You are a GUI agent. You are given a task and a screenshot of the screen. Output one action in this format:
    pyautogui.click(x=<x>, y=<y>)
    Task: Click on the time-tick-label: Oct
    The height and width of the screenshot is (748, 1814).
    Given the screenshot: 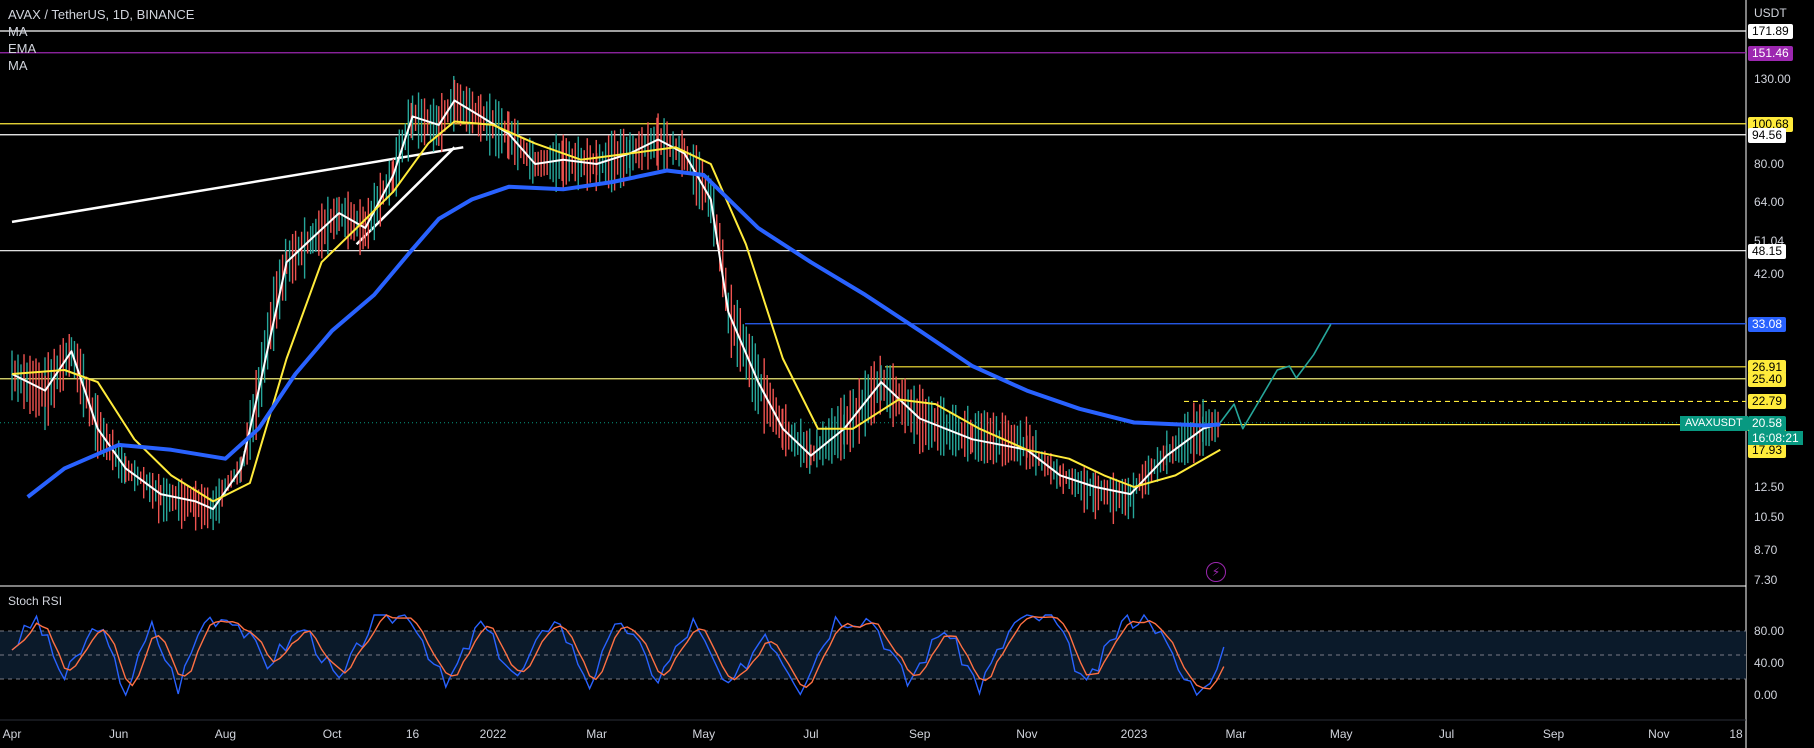 What is the action you would take?
    pyautogui.click(x=332, y=734)
    